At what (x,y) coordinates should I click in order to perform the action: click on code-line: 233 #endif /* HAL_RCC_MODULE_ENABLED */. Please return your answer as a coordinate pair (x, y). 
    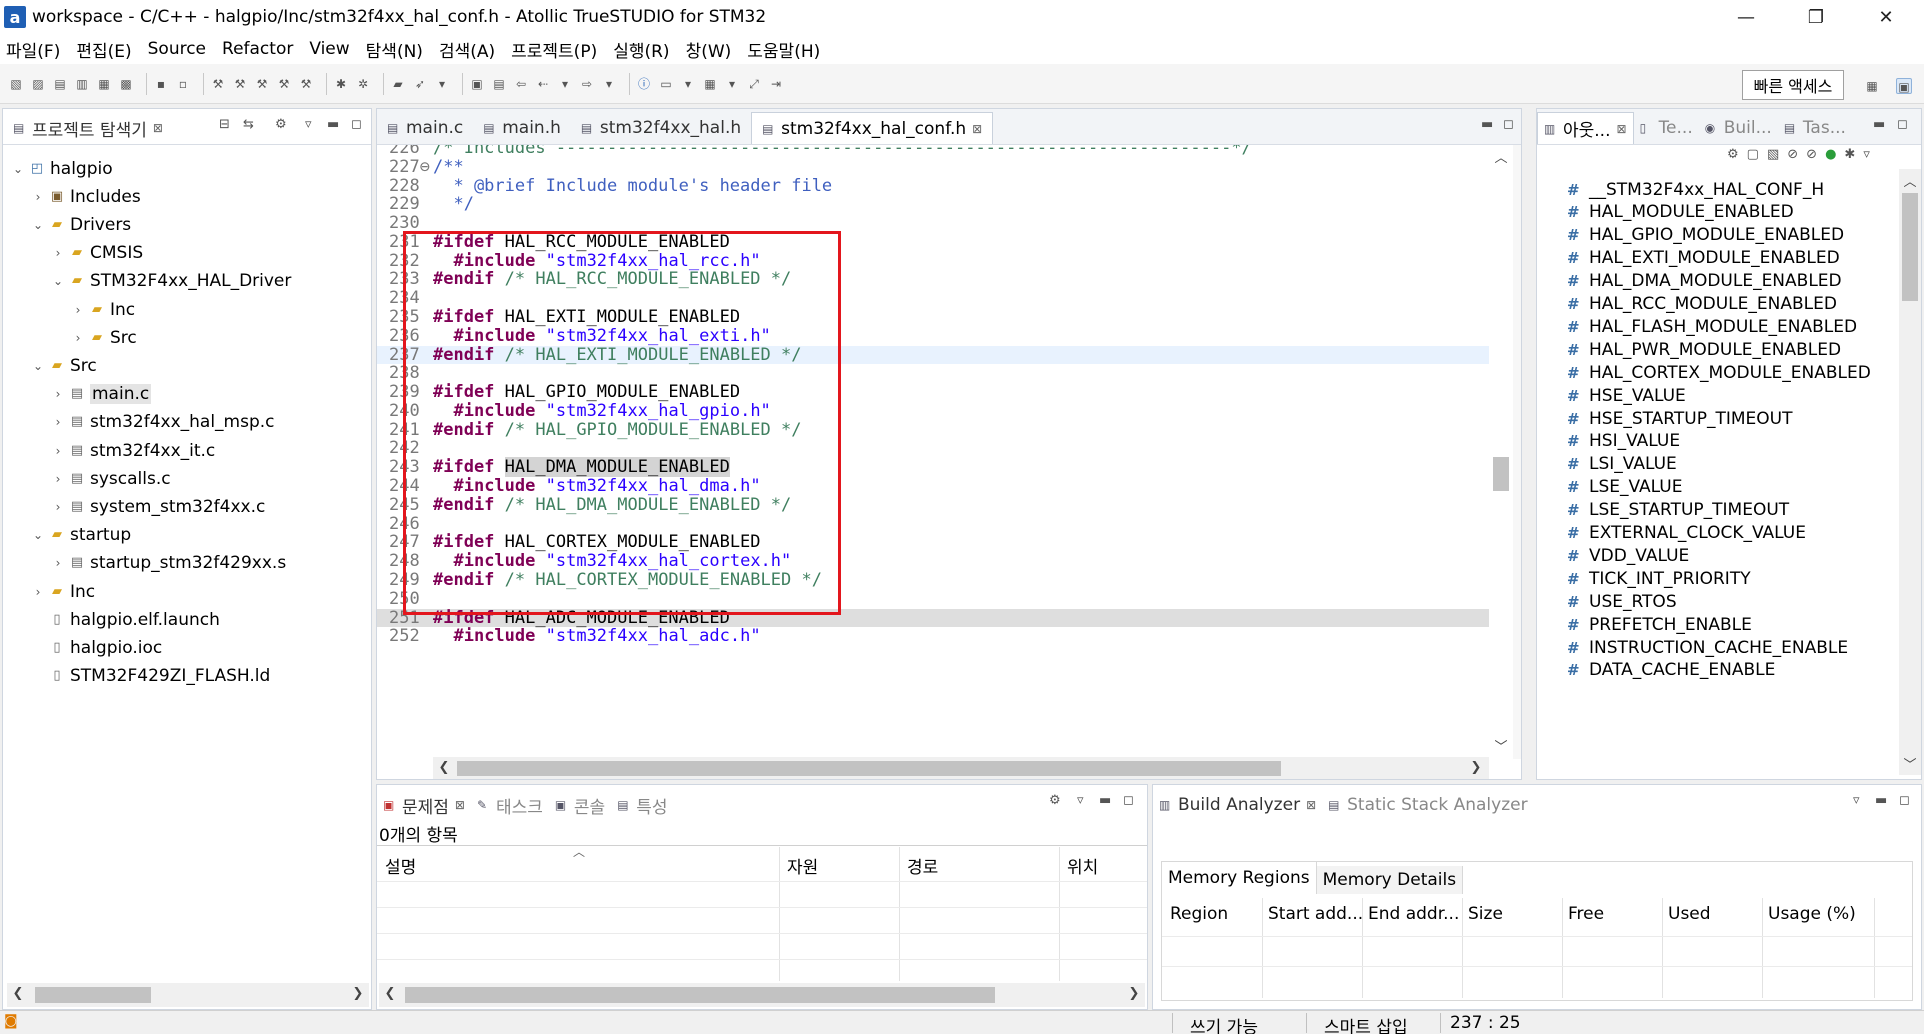
    Looking at the image, I should click on (949, 279).